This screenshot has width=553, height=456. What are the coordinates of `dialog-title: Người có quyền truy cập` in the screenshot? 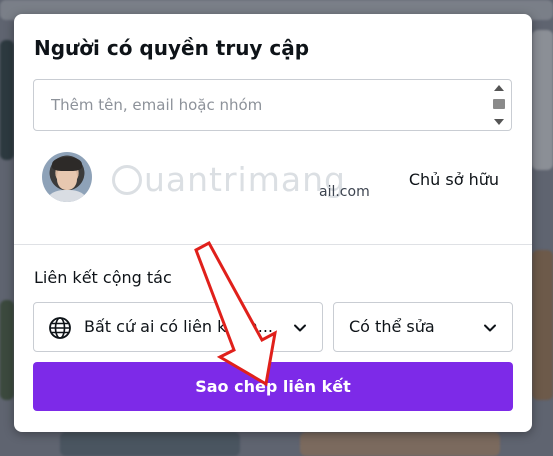 It's located at (172, 48).